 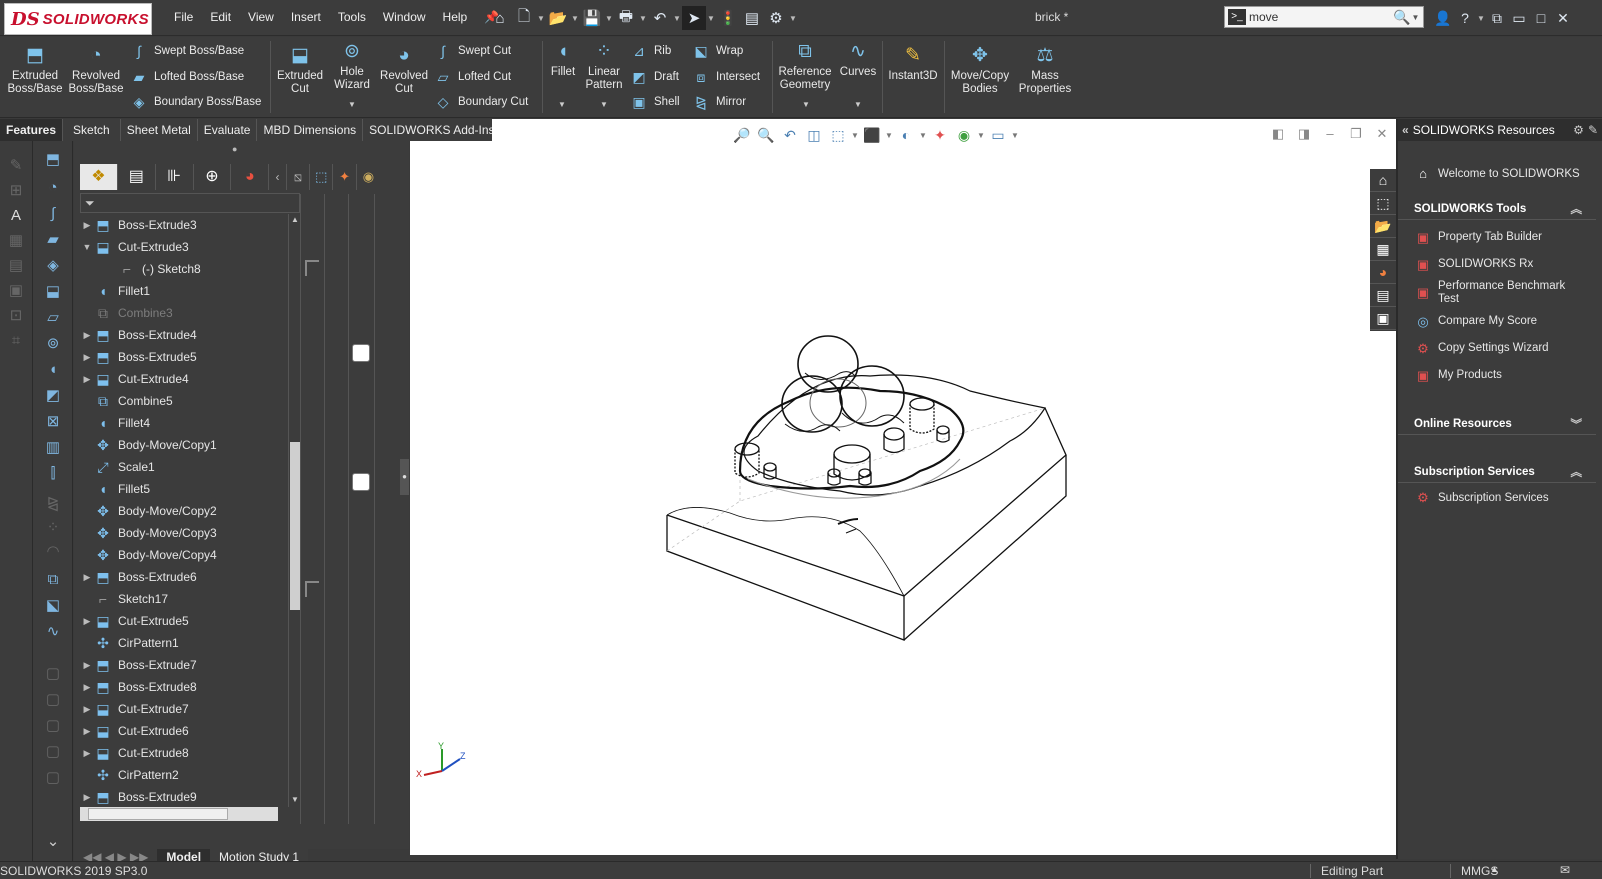 I want to click on design-library-icon: ⬚, so click(x=1383, y=203).